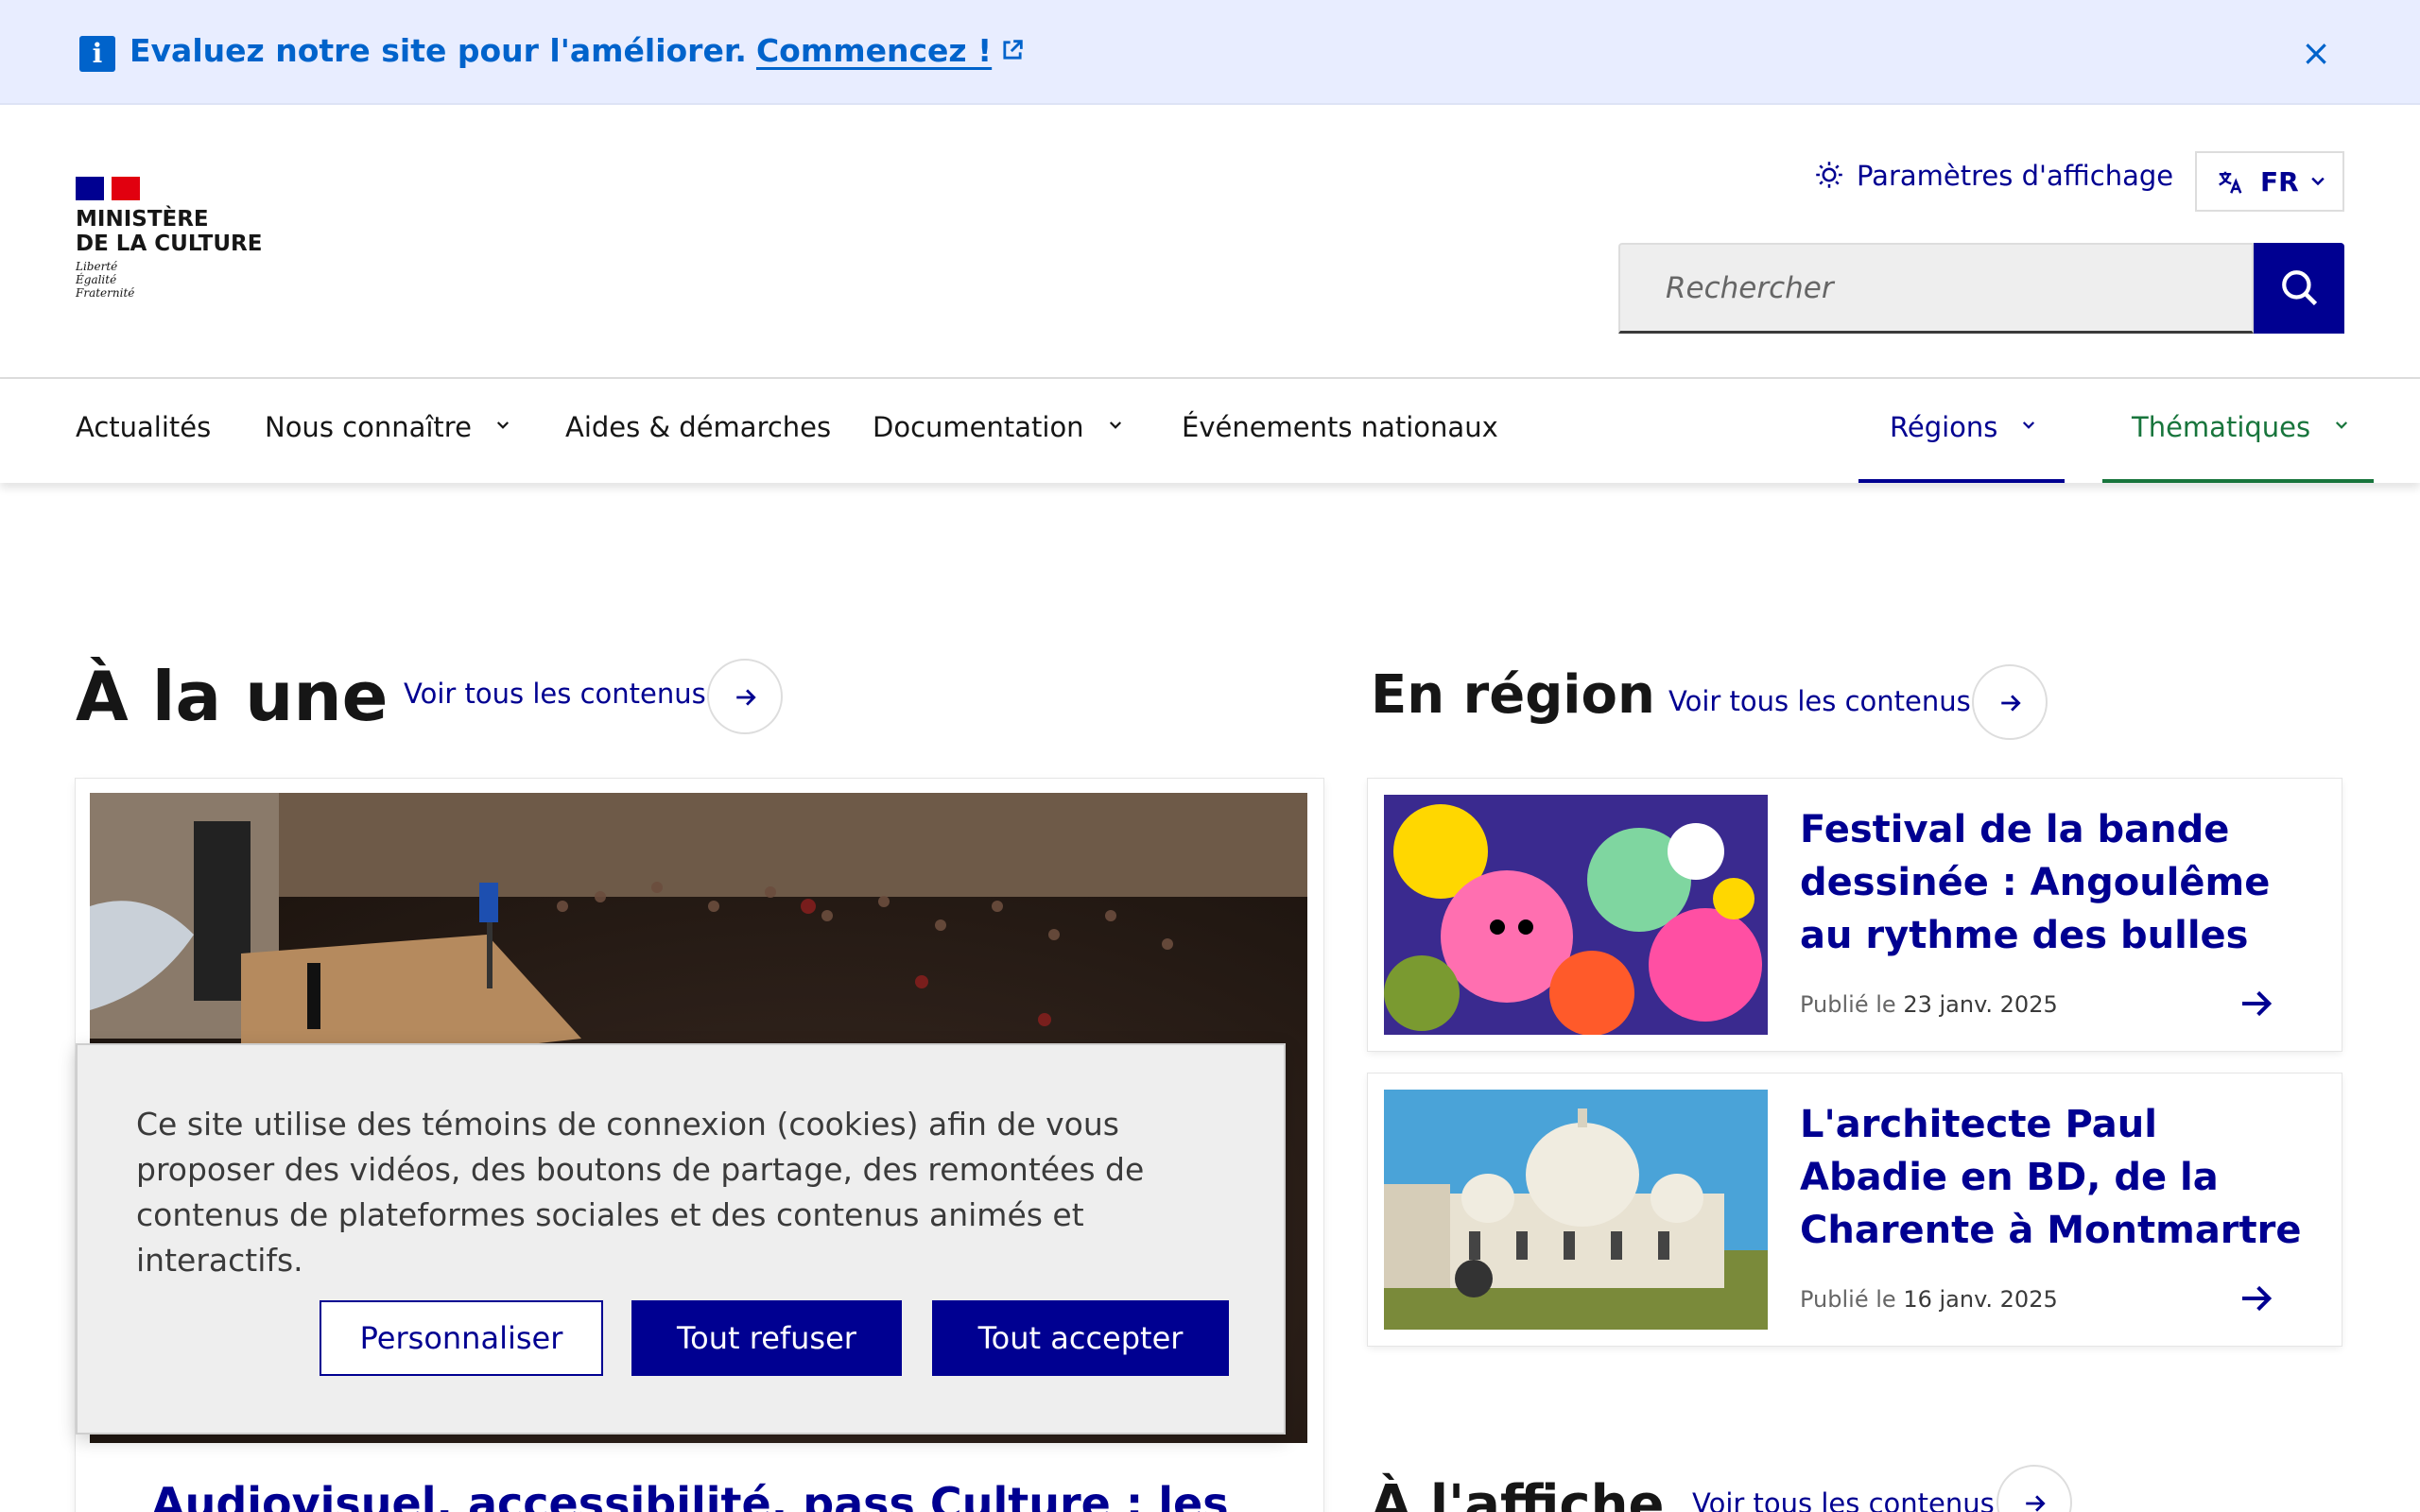 This screenshot has height=1512, width=2420. I want to click on logo-line-1: MINISTÈRE, so click(142, 219).